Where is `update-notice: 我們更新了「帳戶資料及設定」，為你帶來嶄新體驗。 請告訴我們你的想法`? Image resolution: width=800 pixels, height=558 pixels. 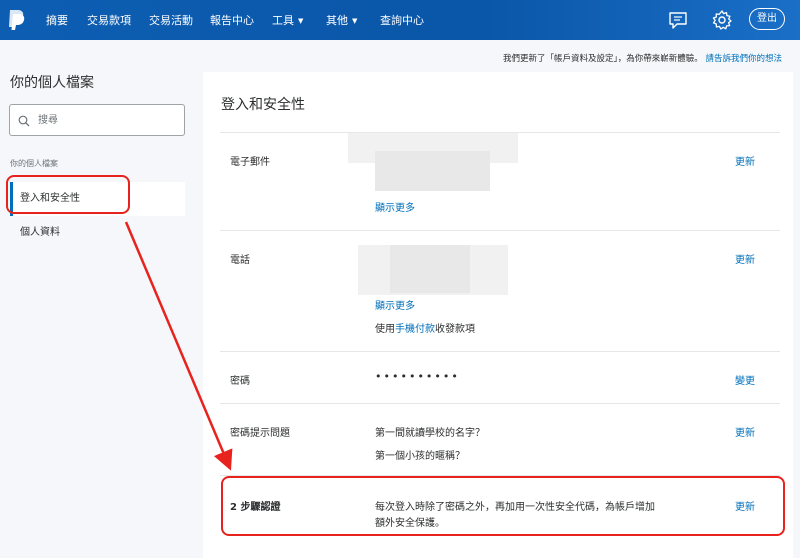
update-notice: 我們更新了「帳戶資料及設定」，為你帶來嶄新體驗。 請告訴我們你的想法 is located at coordinates (642, 58).